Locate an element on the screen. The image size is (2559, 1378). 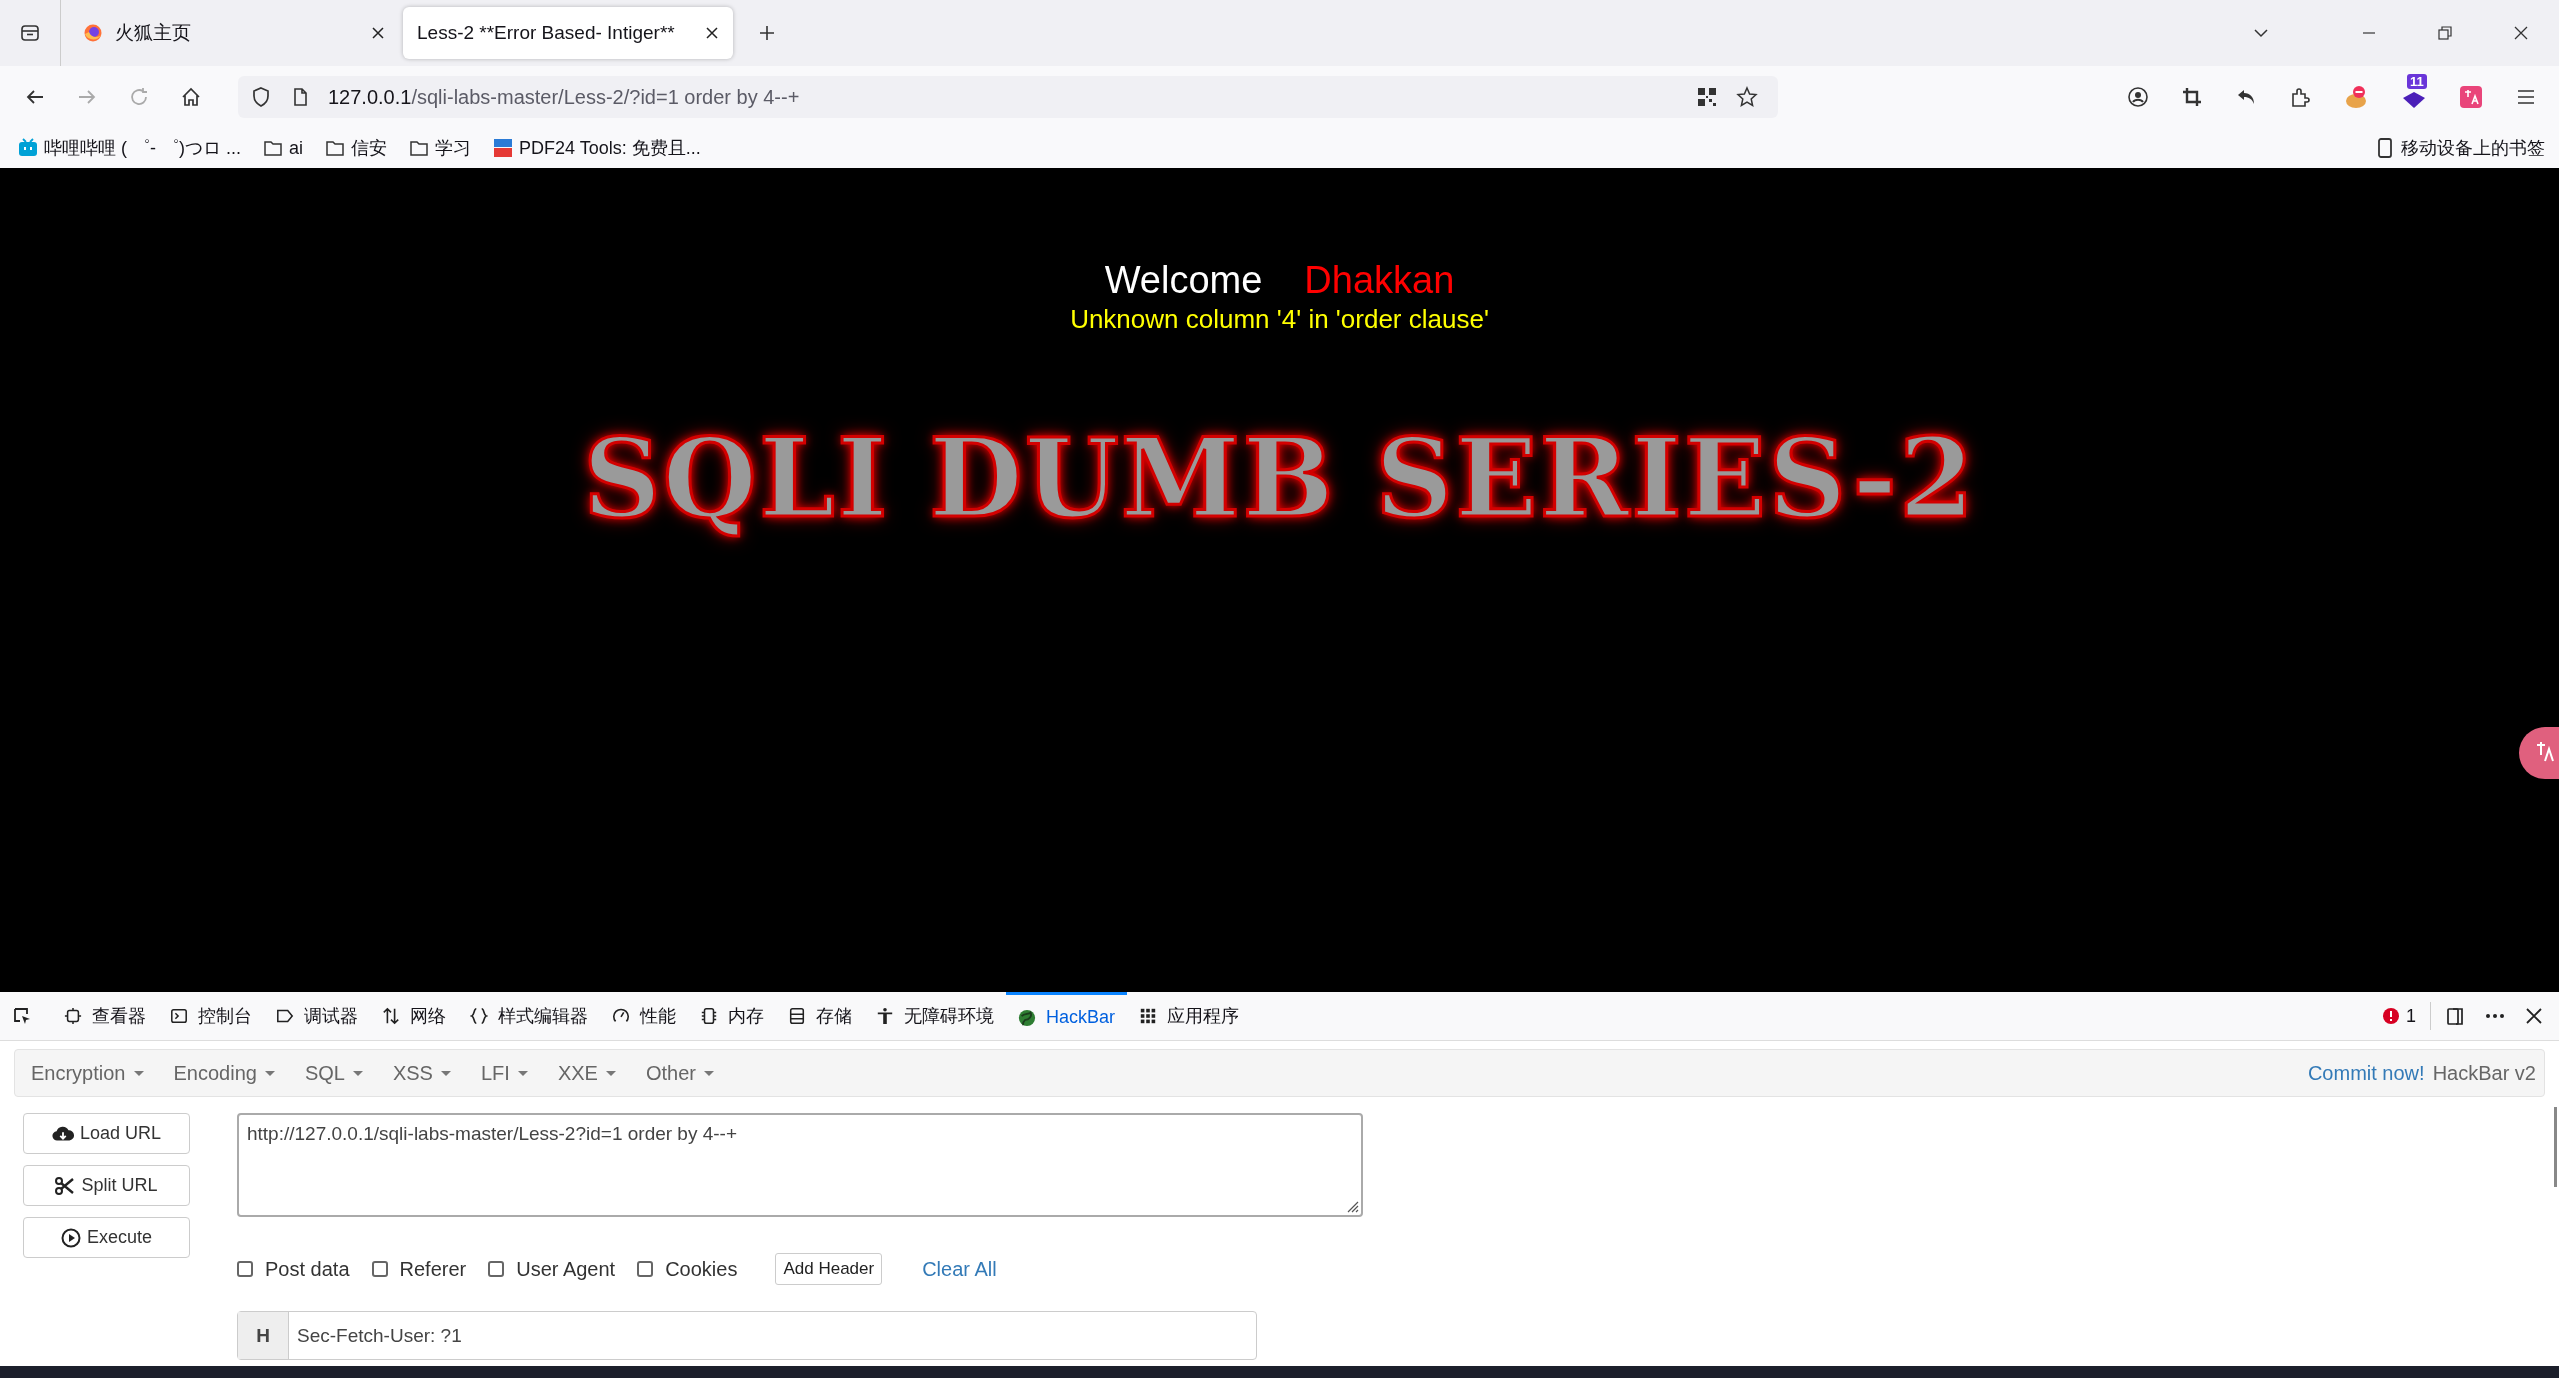
devtools-tab: 控制台 is located at coordinates (211, 1016).